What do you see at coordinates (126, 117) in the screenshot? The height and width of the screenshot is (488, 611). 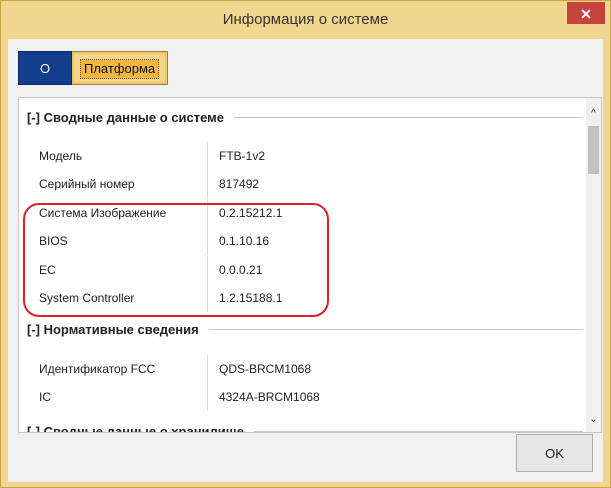 I see `section-title: [-] Сводные данные о системе` at bounding box center [126, 117].